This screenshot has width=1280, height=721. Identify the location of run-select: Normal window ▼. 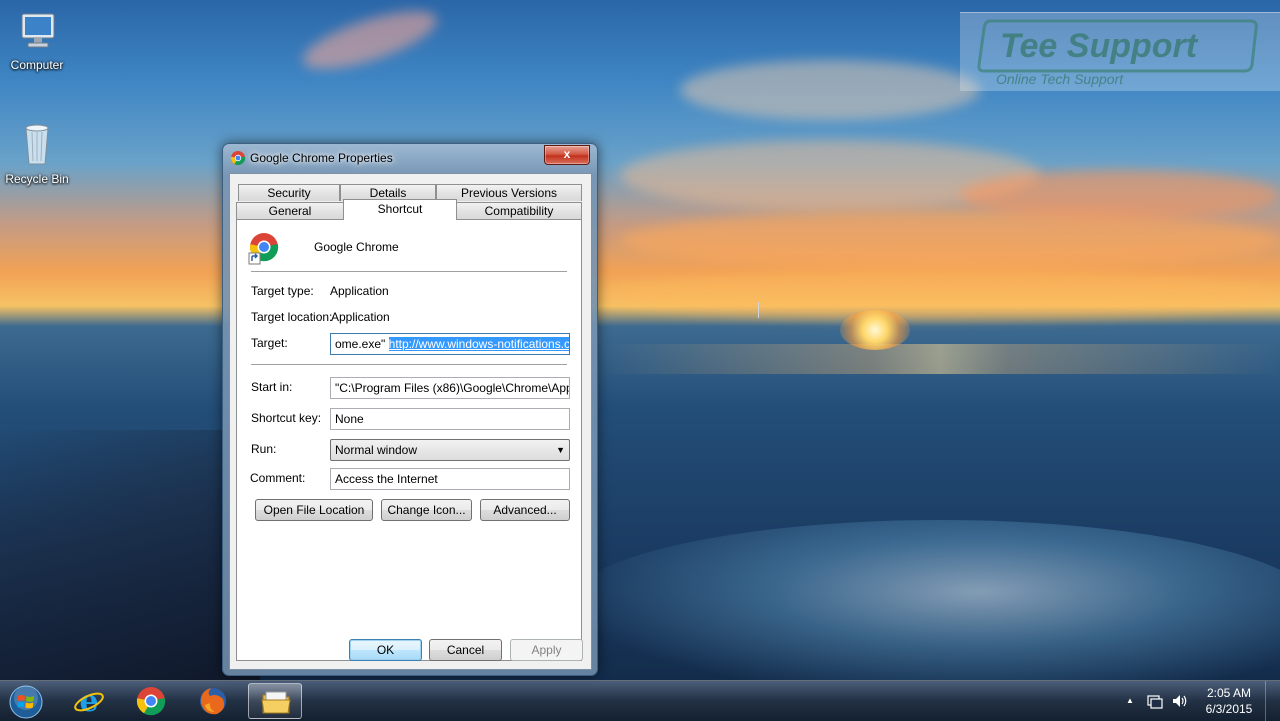
(450, 450).